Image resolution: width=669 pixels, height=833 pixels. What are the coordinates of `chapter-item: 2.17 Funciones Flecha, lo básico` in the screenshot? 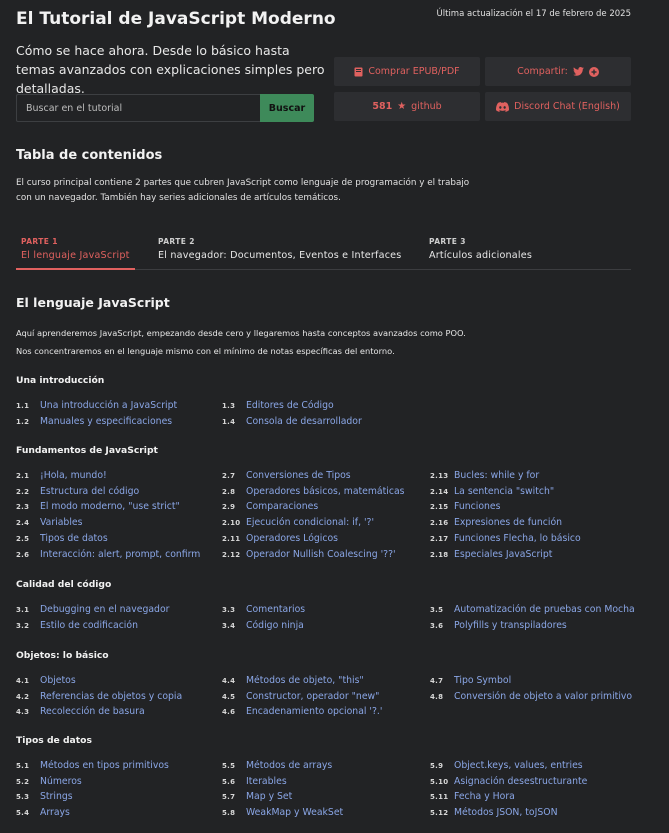 It's located at (505, 538).